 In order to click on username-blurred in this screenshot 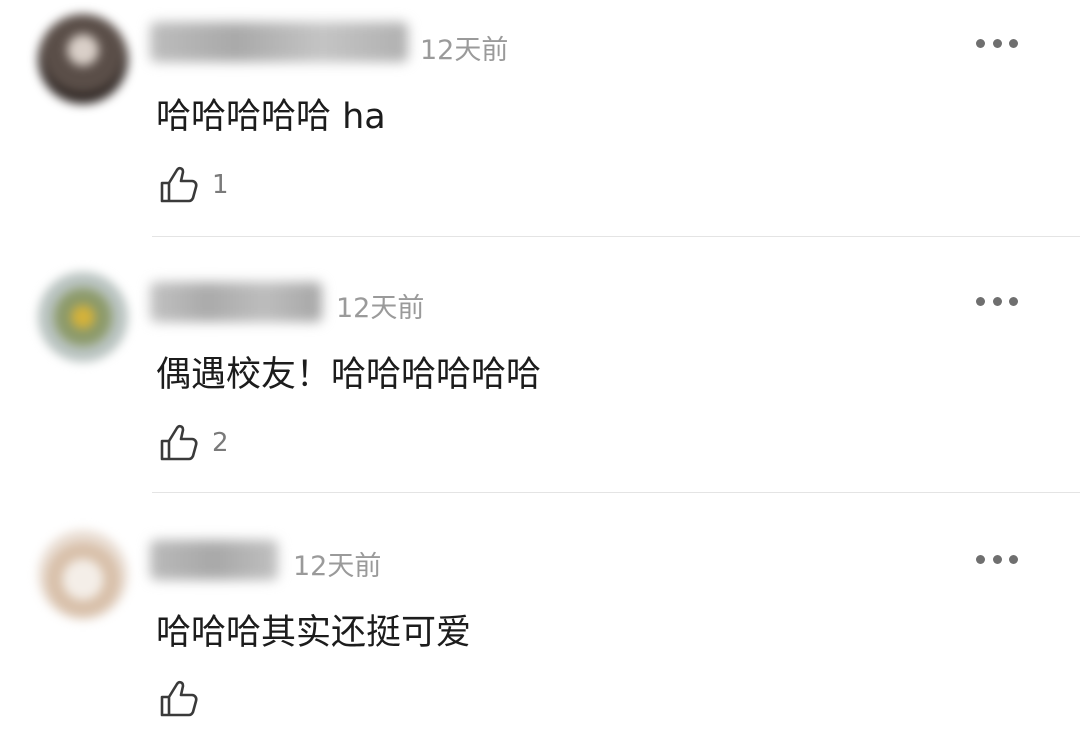, I will do `click(214, 560)`.